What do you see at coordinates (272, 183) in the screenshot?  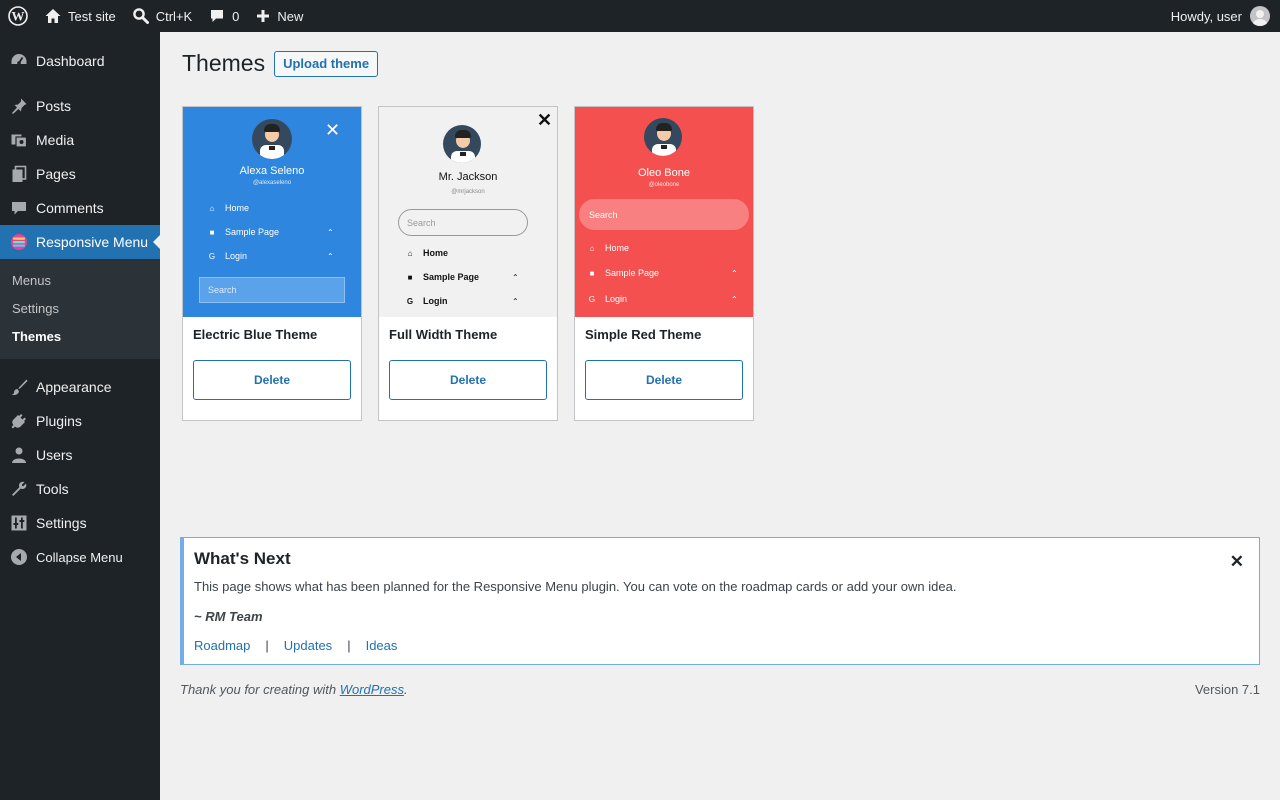 I see `preview-person-handle: @alexaseleno` at bounding box center [272, 183].